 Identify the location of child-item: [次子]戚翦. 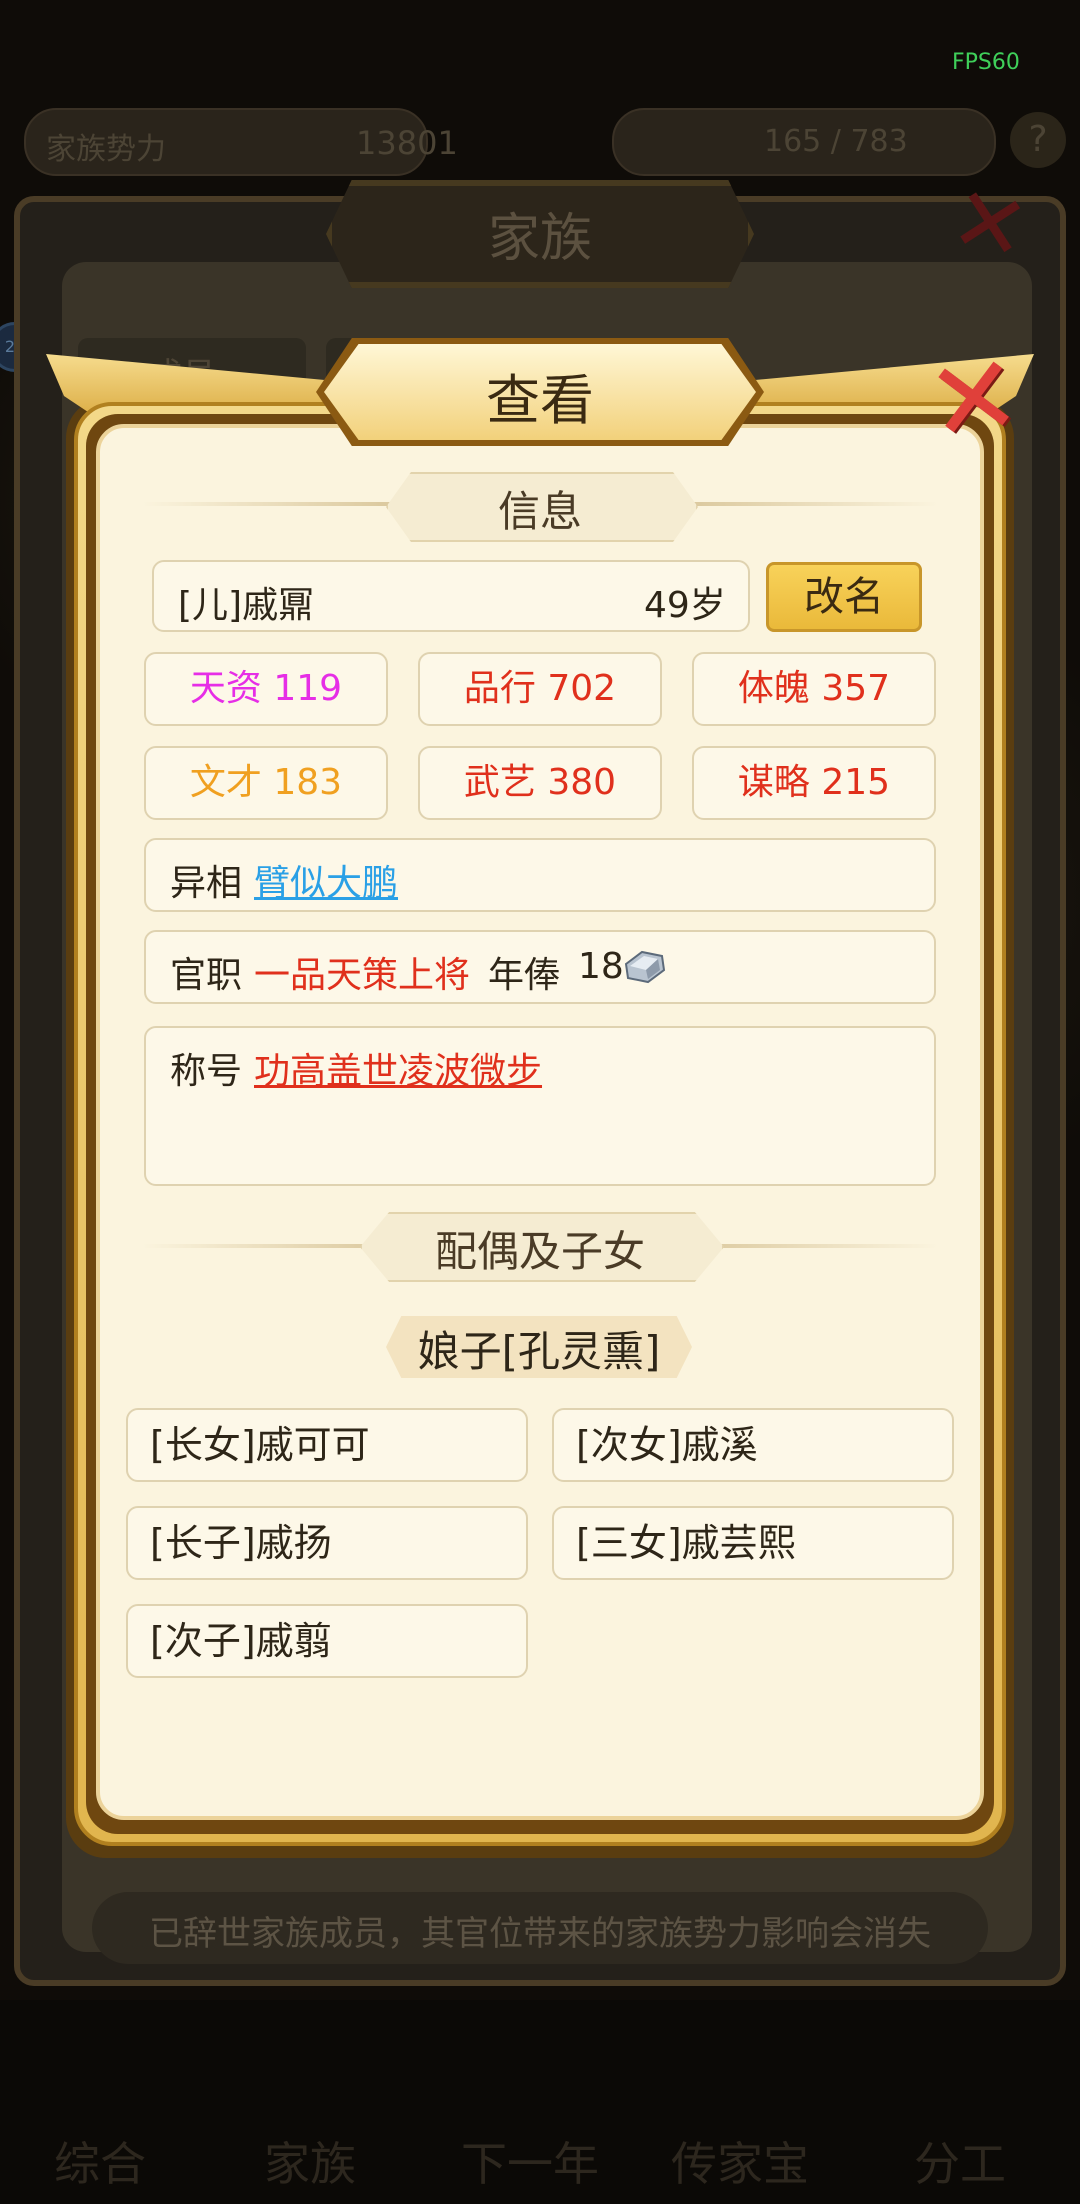
(327, 1641).